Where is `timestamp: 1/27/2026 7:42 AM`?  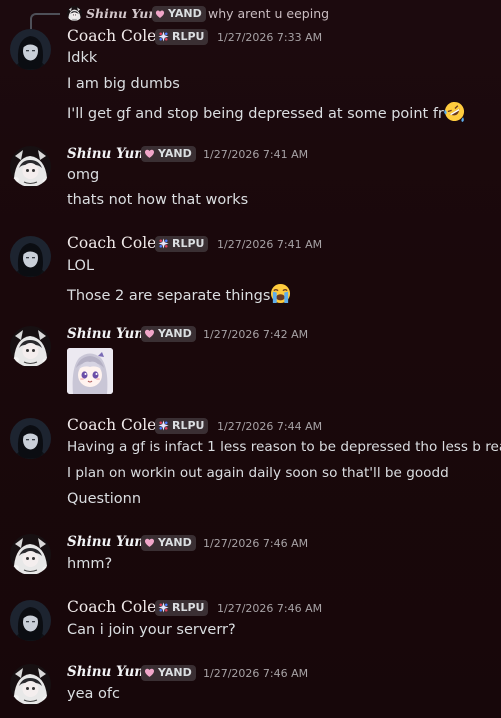 timestamp: 1/27/2026 7:42 AM is located at coordinates (256, 334).